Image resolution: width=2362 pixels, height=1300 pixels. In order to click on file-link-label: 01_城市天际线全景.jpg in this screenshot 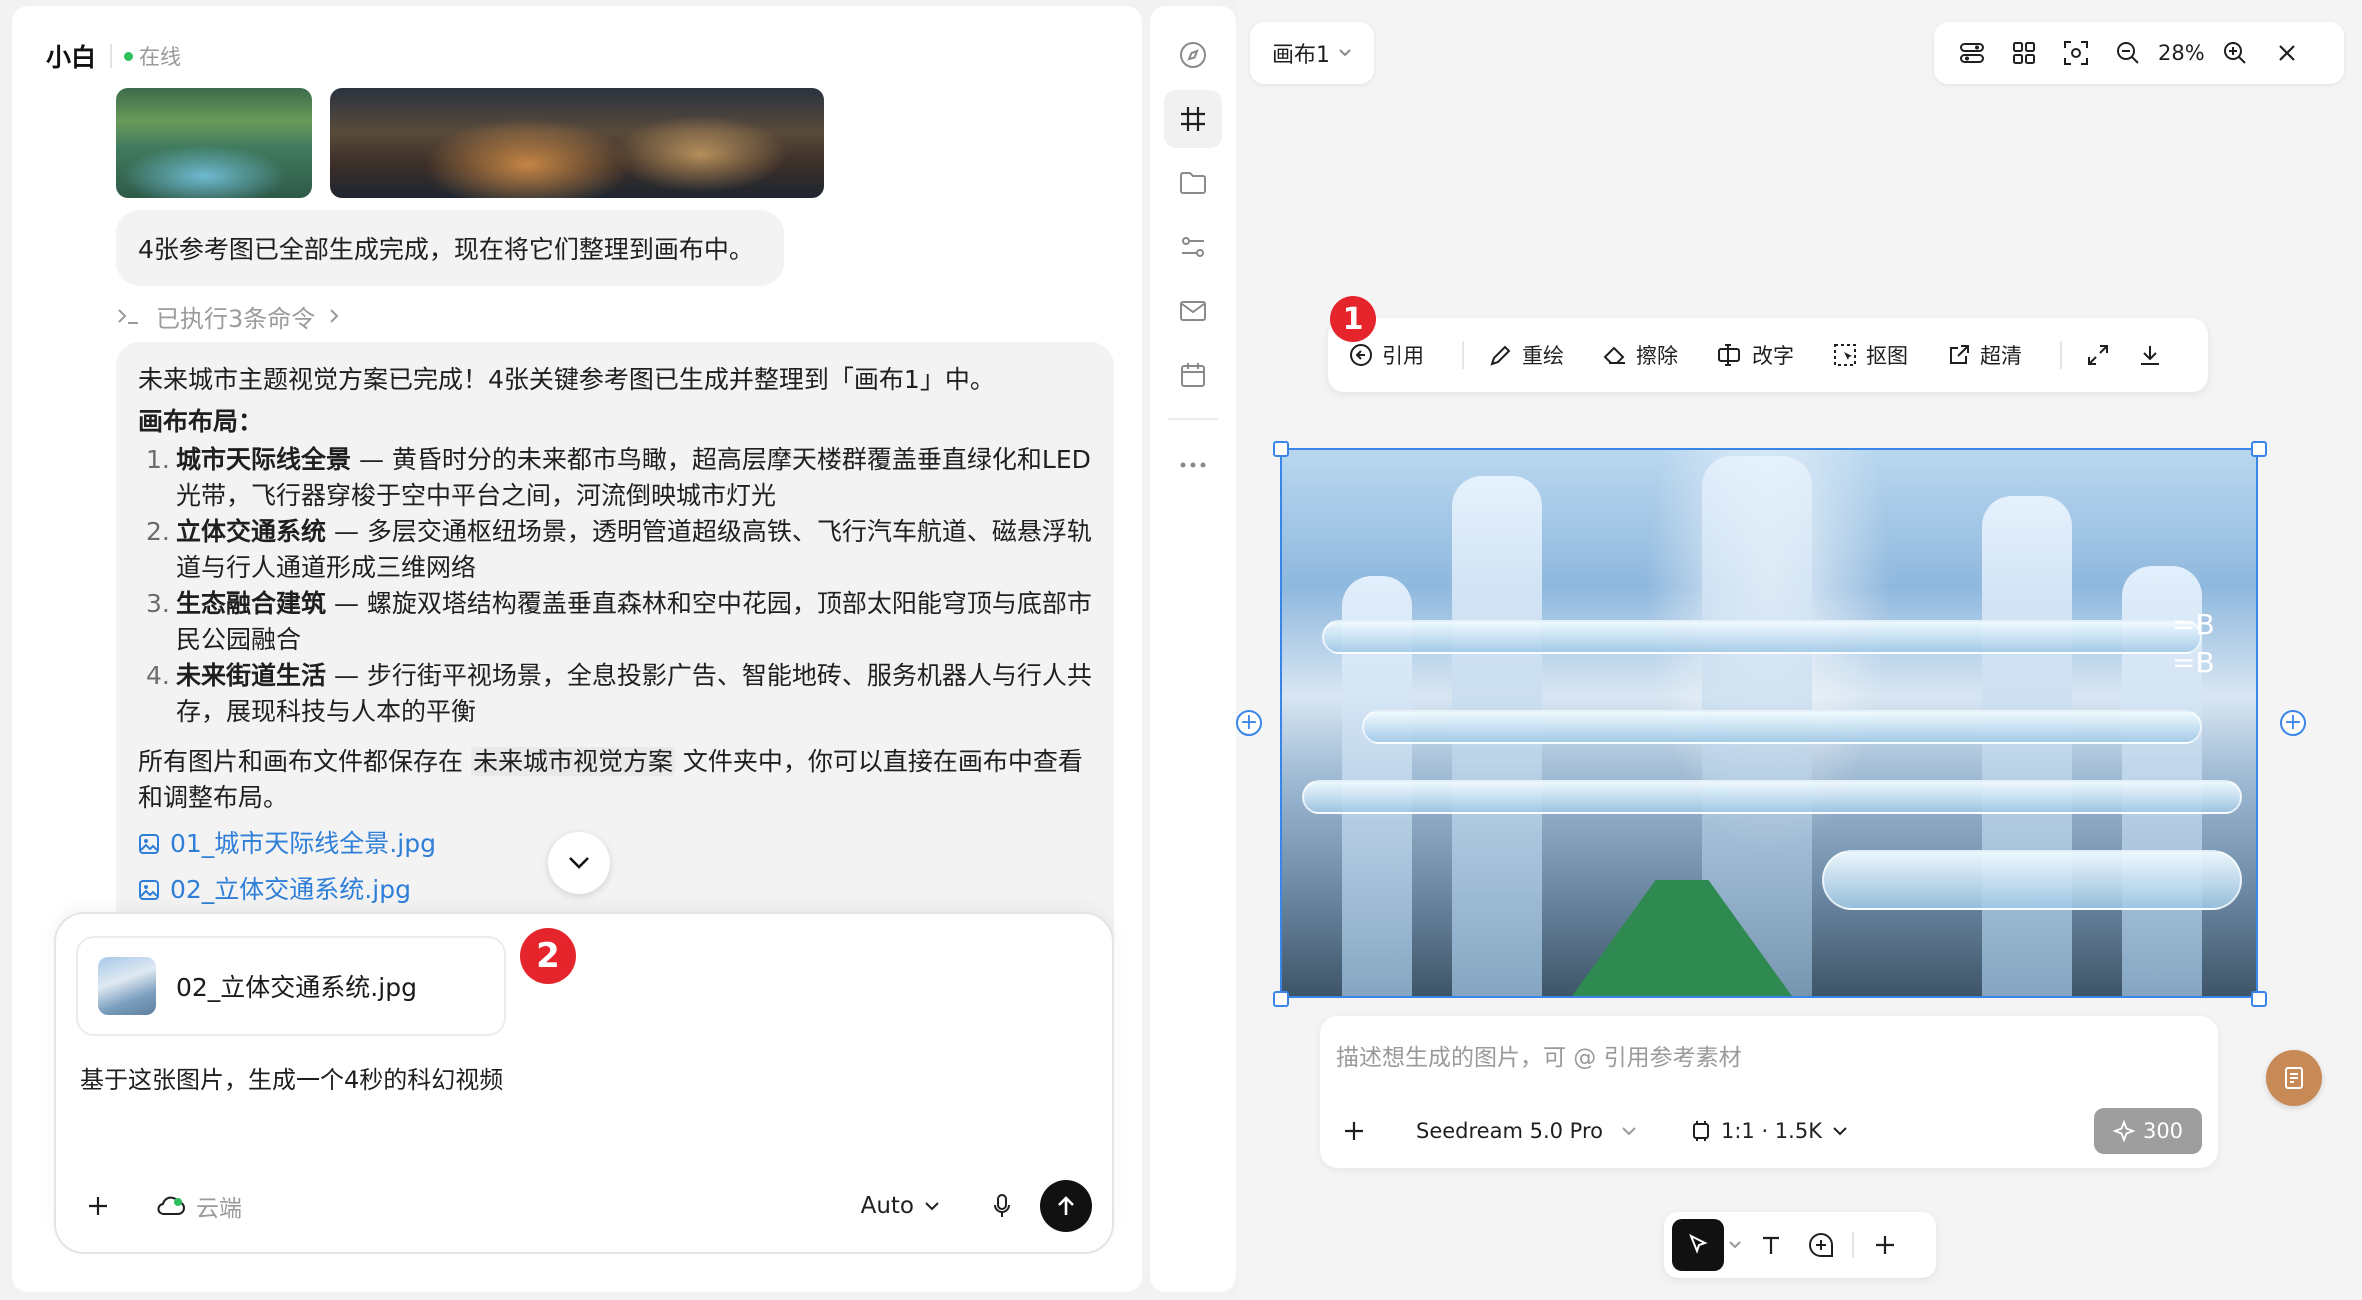, I will do `click(303, 843)`.